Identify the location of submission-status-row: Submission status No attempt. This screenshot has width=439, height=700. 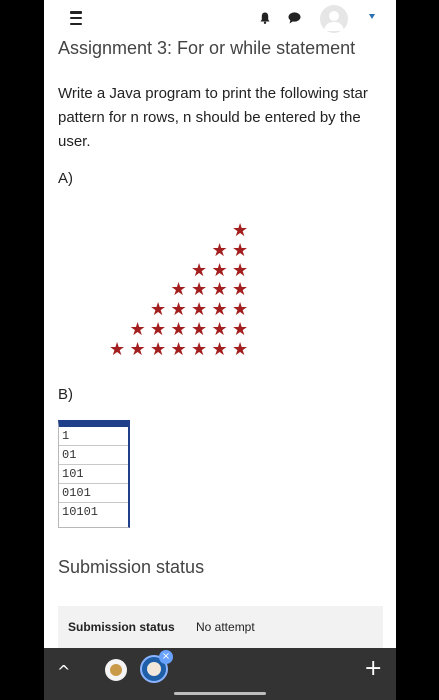
(220, 627).